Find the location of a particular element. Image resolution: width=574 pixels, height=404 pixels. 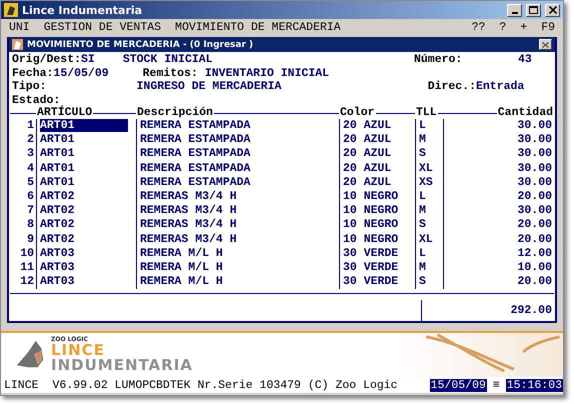

field-label: Remitos: is located at coordinates (170, 73).